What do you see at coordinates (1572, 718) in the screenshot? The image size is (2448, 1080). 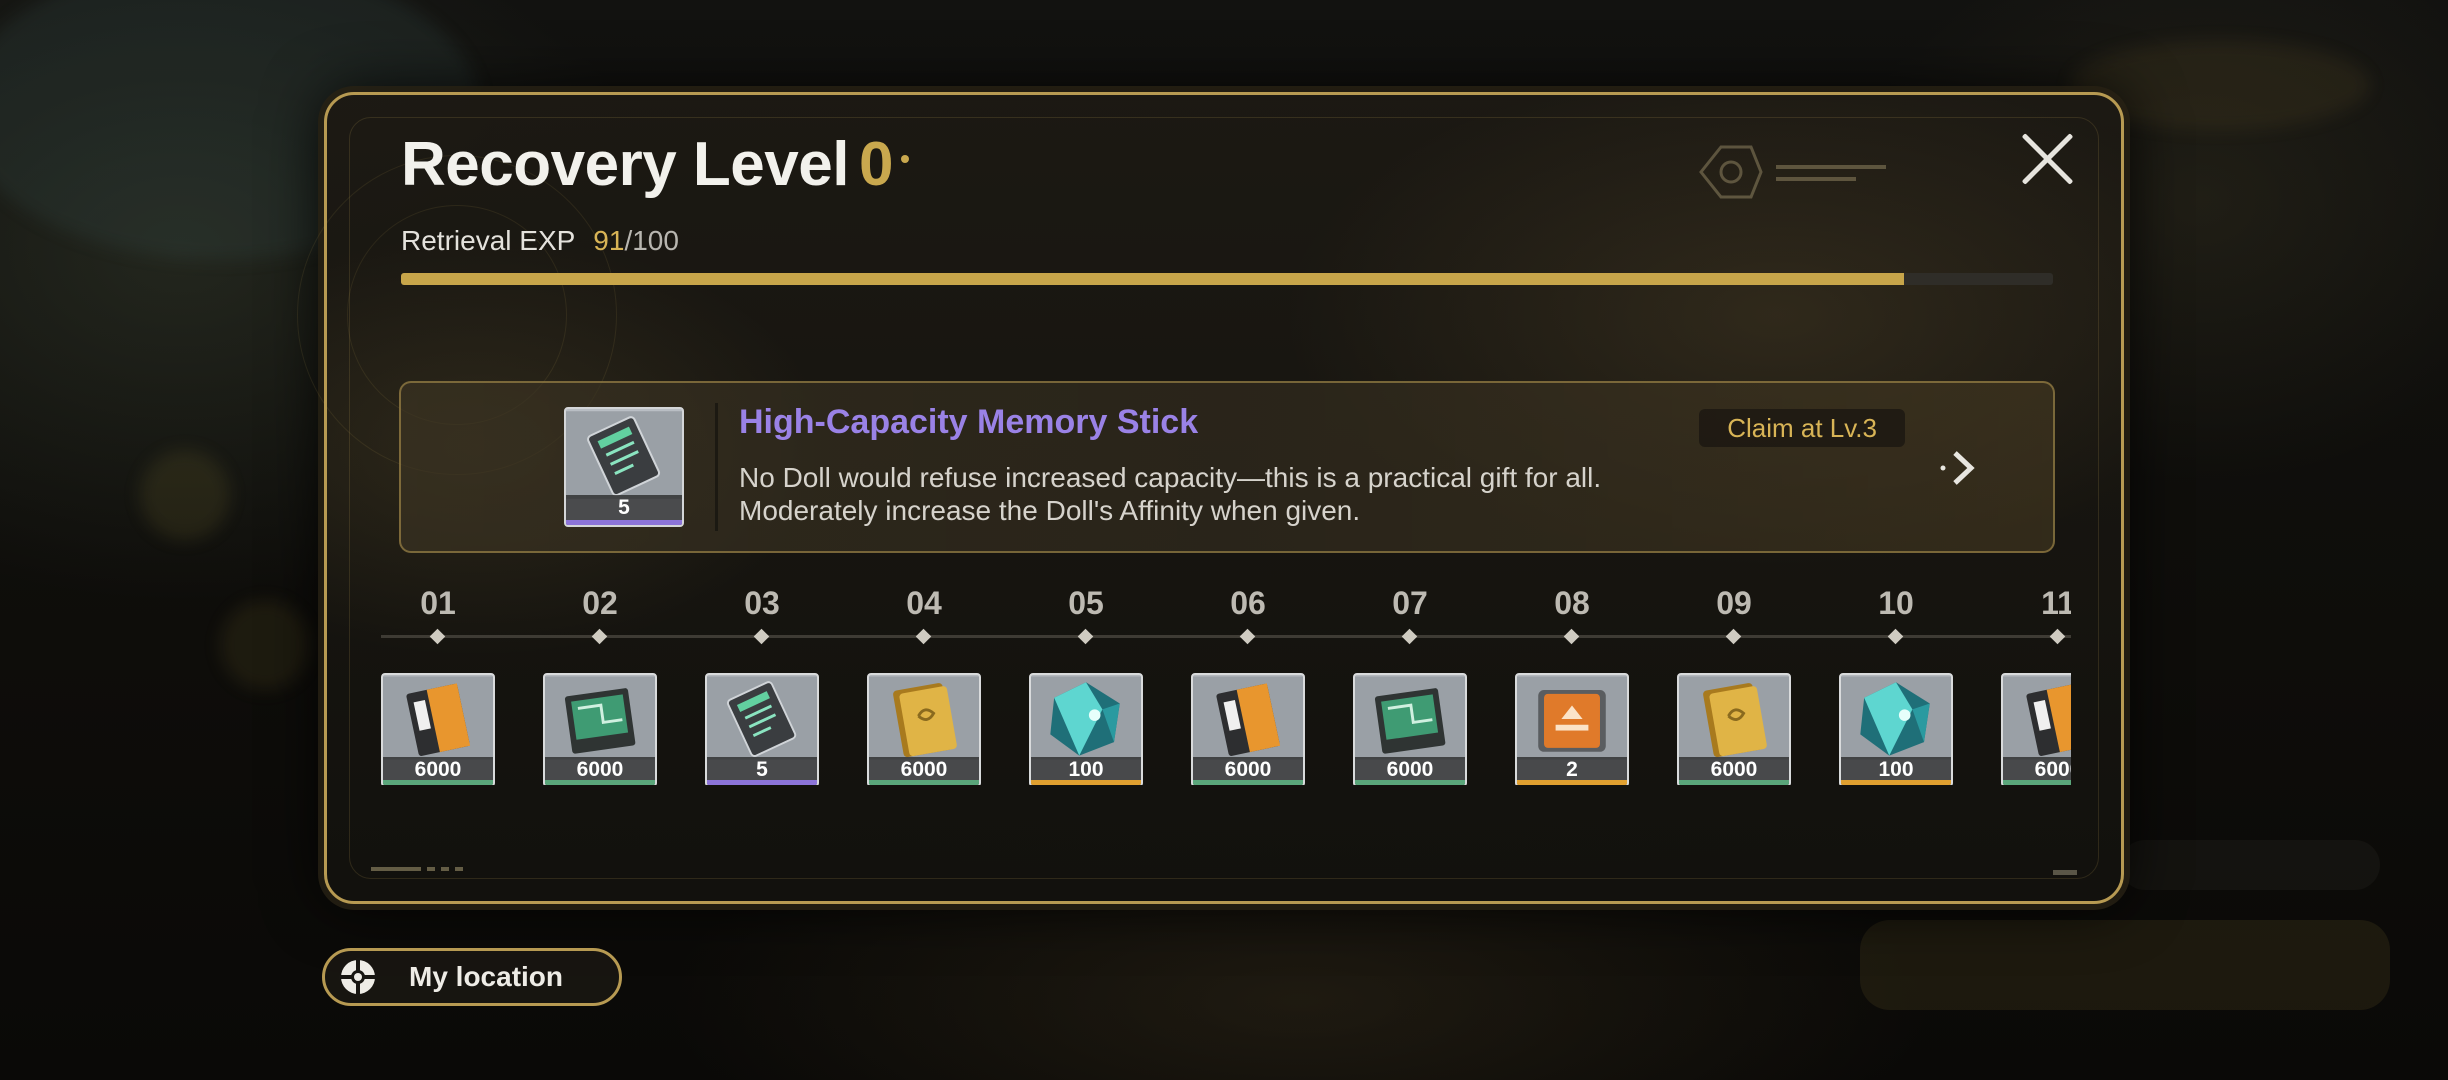 I see `orange-chip-icon` at bounding box center [1572, 718].